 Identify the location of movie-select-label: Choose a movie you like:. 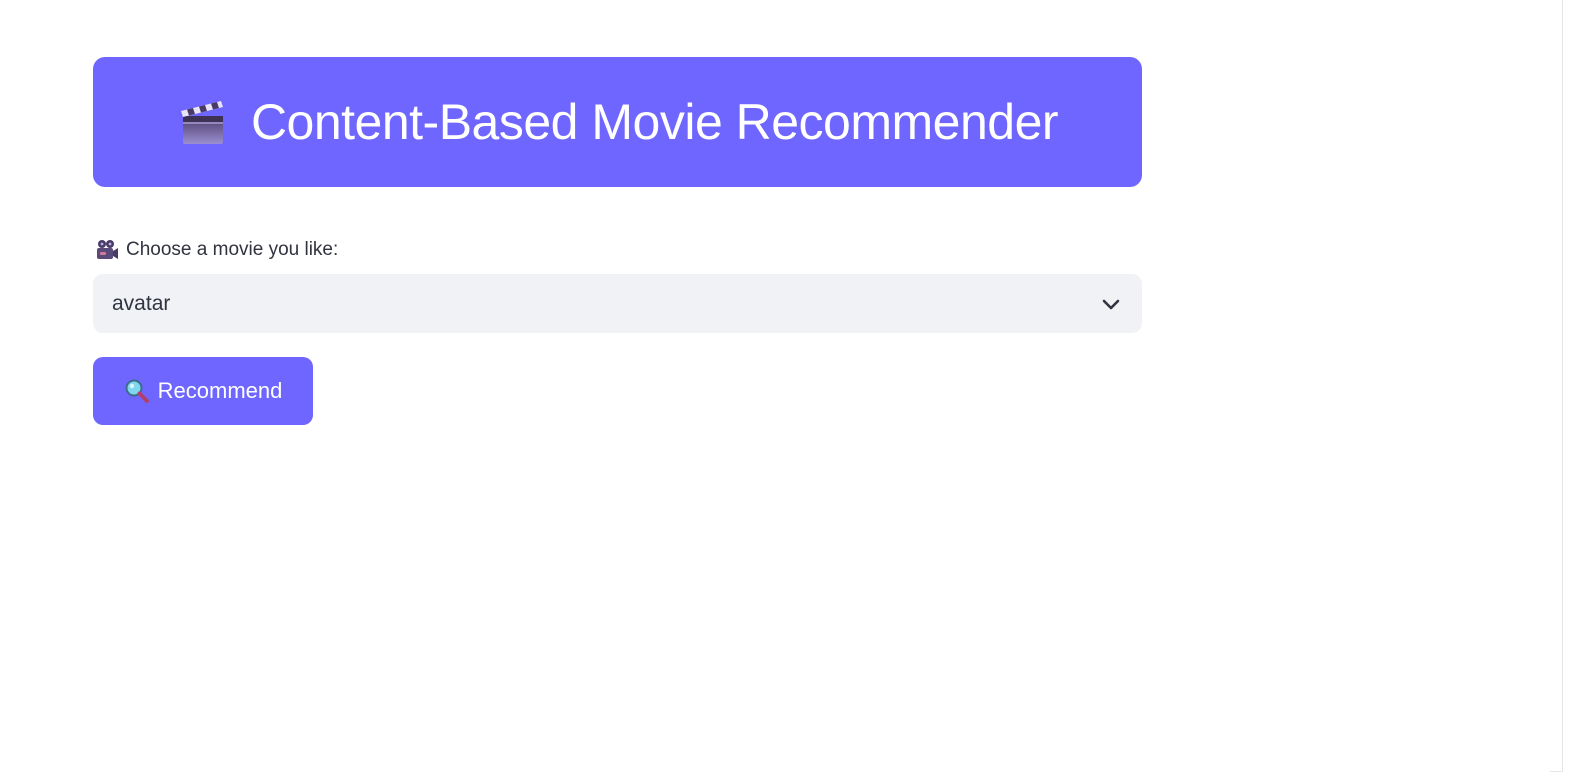
(232, 249).